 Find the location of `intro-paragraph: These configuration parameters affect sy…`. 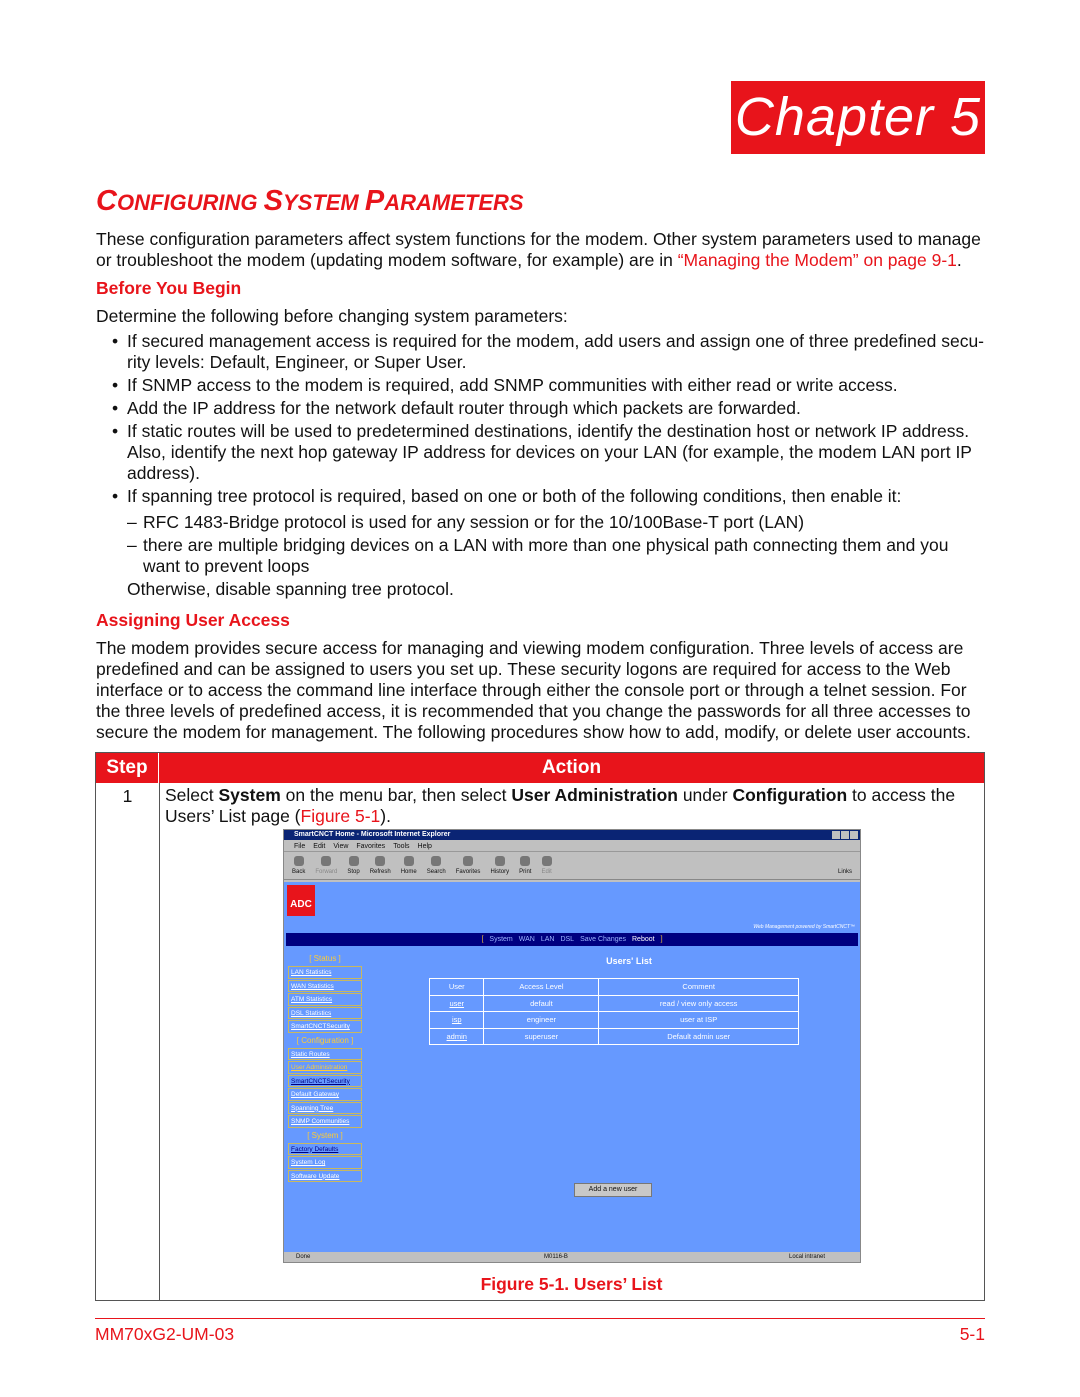

intro-paragraph: These configuration parameters affect sy… is located at coordinates (538, 249).